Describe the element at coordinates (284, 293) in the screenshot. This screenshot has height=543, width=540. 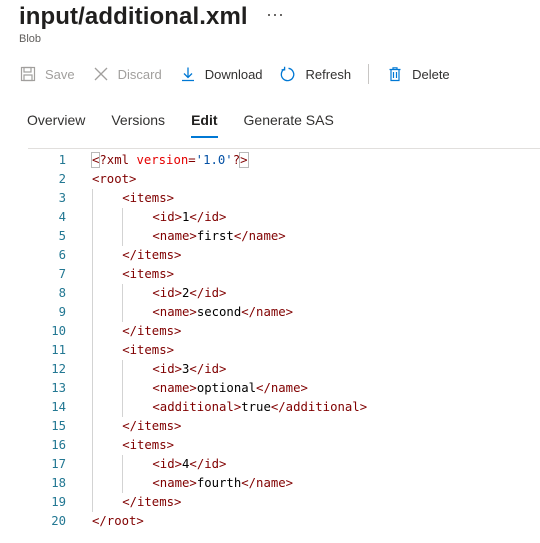
I see `code-line: 8 <id>2</id>` at that location.